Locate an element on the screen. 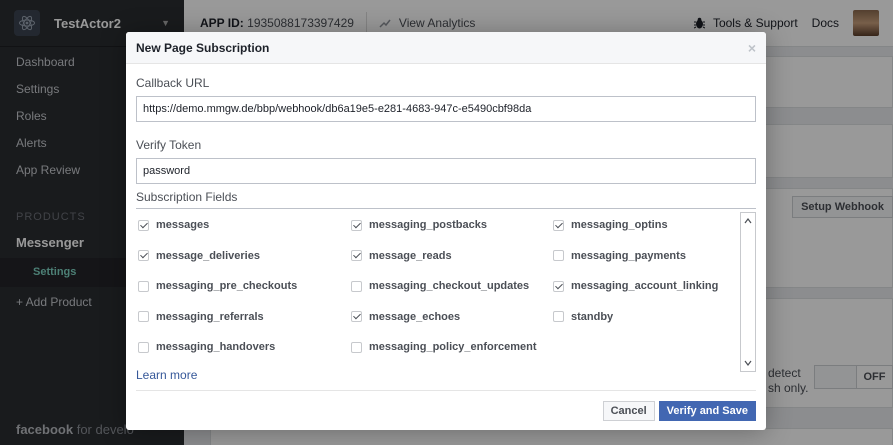 Image resolution: width=893 pixels, height=445 pixels. subscription-field-label: message_deliveries is located at coordinates (208, 255).